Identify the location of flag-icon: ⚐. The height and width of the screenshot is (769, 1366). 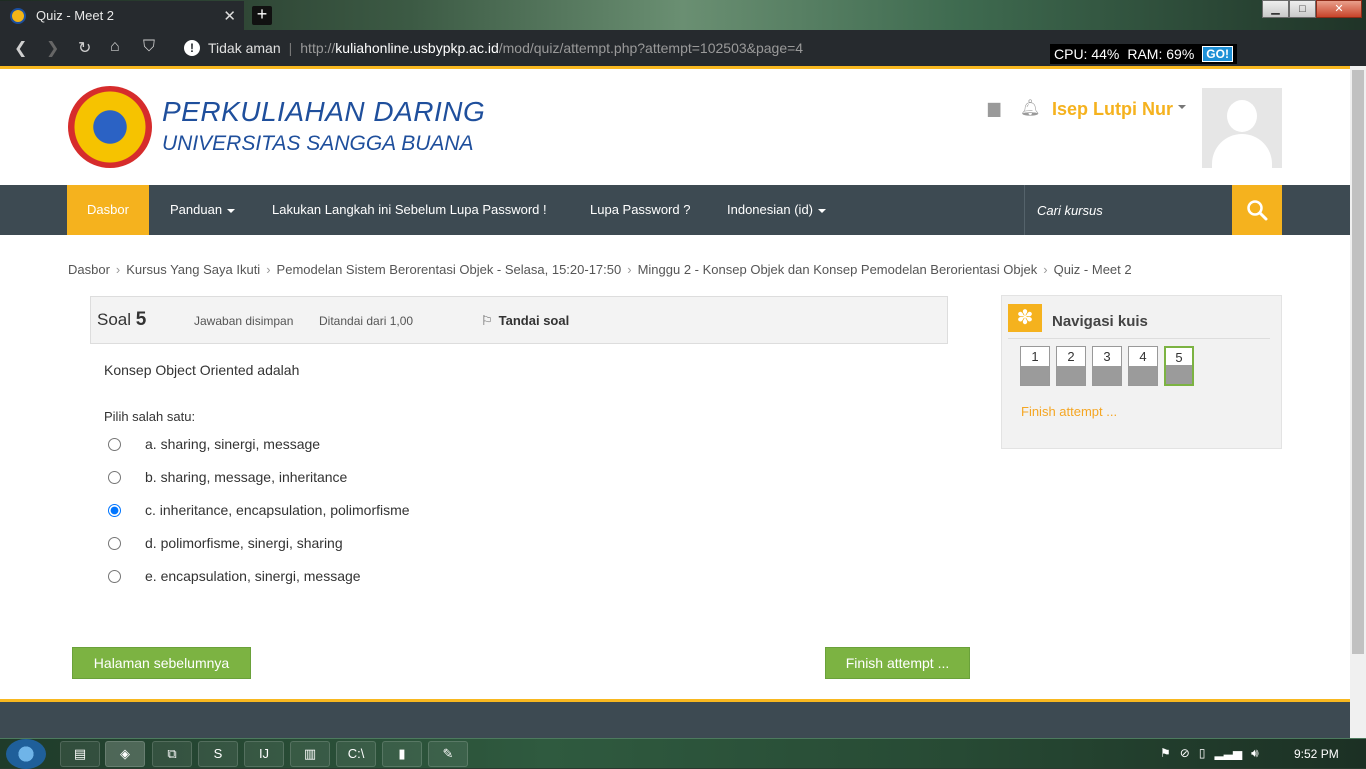
(487, 320).